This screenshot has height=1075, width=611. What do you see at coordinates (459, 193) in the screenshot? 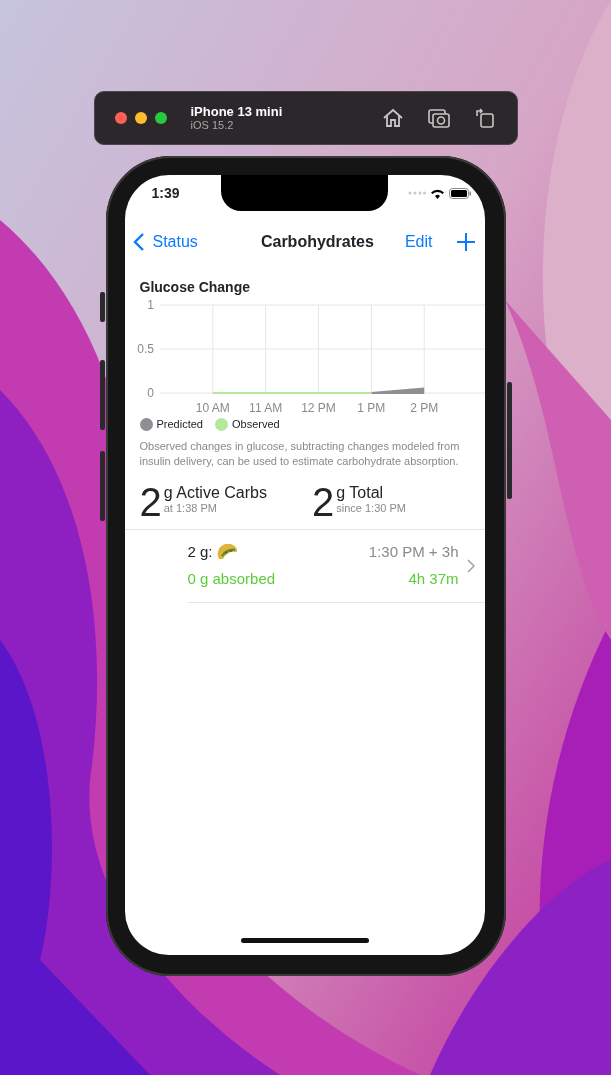
I see `battery-icon` at bounding box center [459, 193].